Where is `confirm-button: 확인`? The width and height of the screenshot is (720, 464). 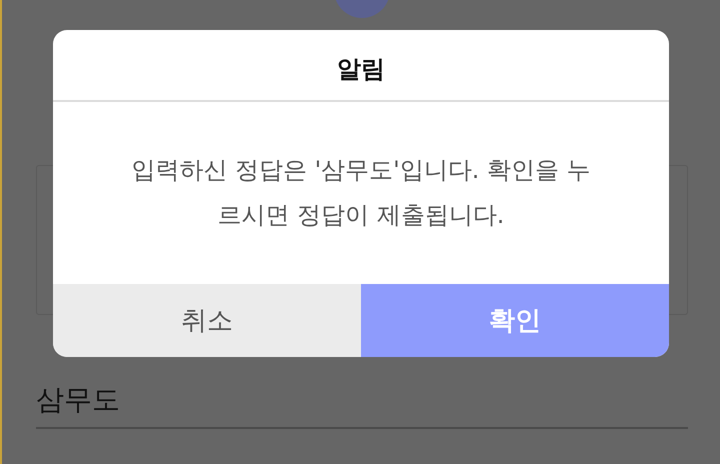
confirm-button: 확인 is located at coordinates (515, 320).